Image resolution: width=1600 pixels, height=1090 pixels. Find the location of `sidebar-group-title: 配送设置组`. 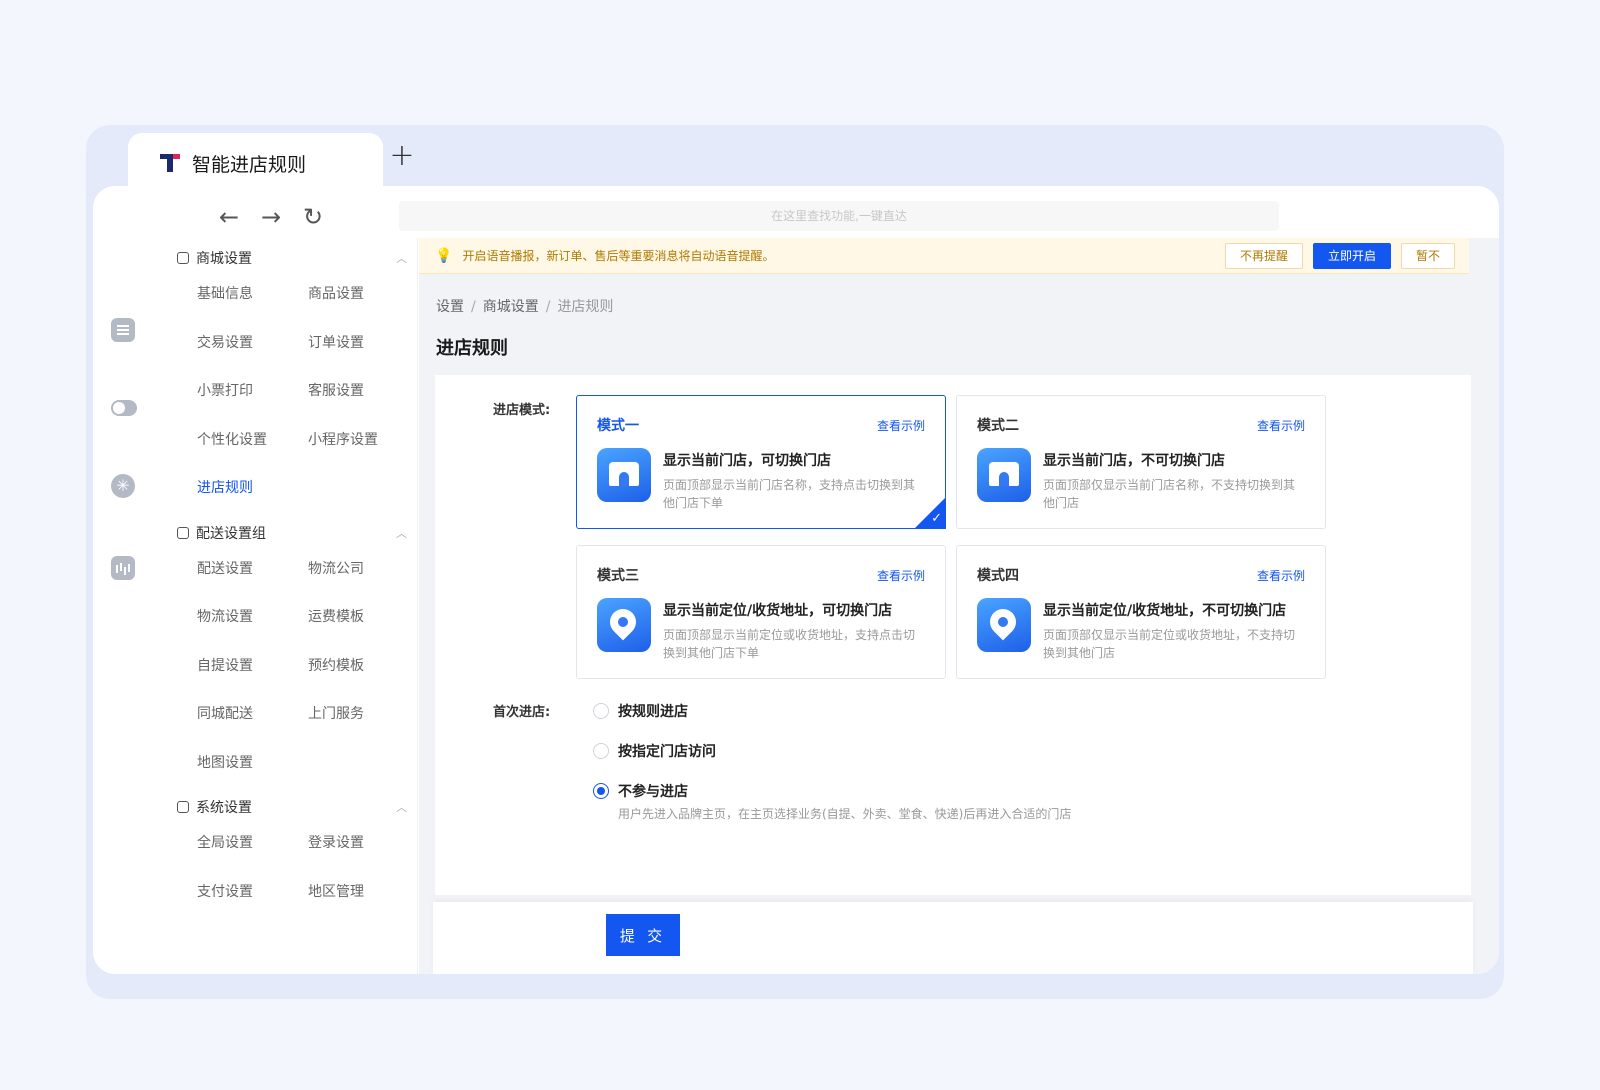

sidebar-group-title: 配送设置组 is located at coordinates (231, 533).